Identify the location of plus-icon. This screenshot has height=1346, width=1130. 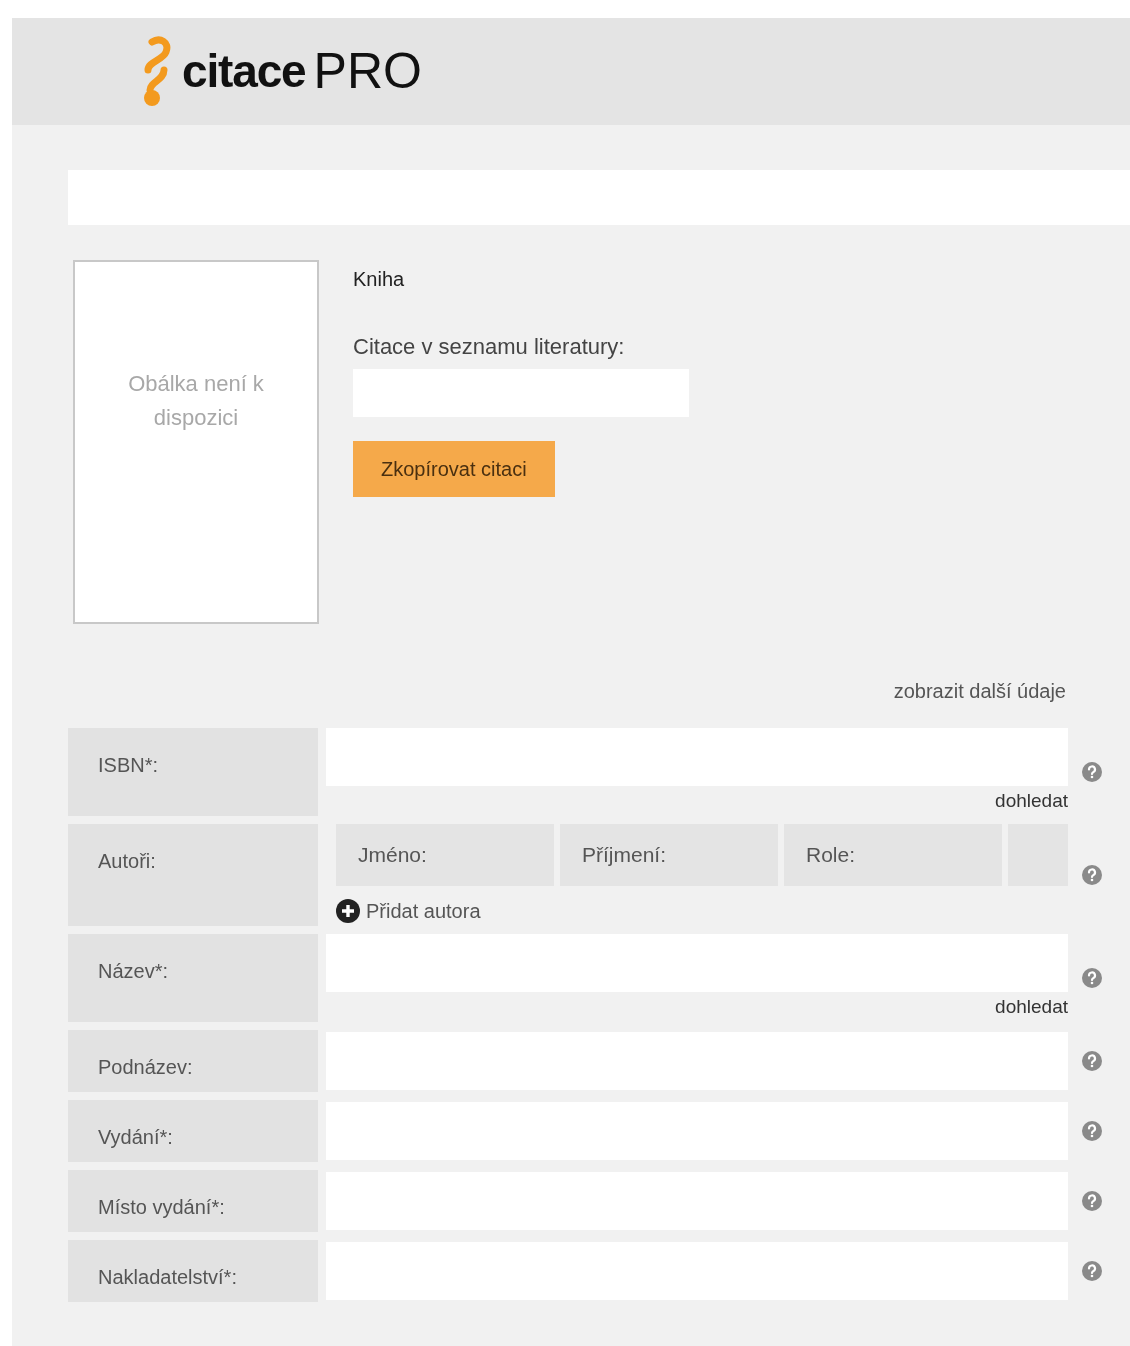
(348, 911).